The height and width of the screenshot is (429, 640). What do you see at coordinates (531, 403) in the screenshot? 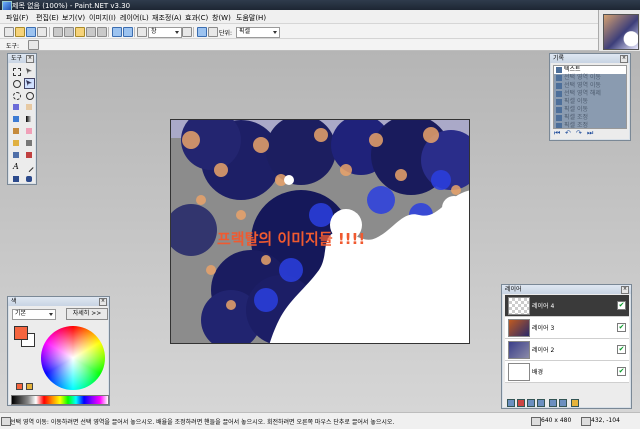
I see `duplicate-layer-icon` at bounding box center [531, 403].